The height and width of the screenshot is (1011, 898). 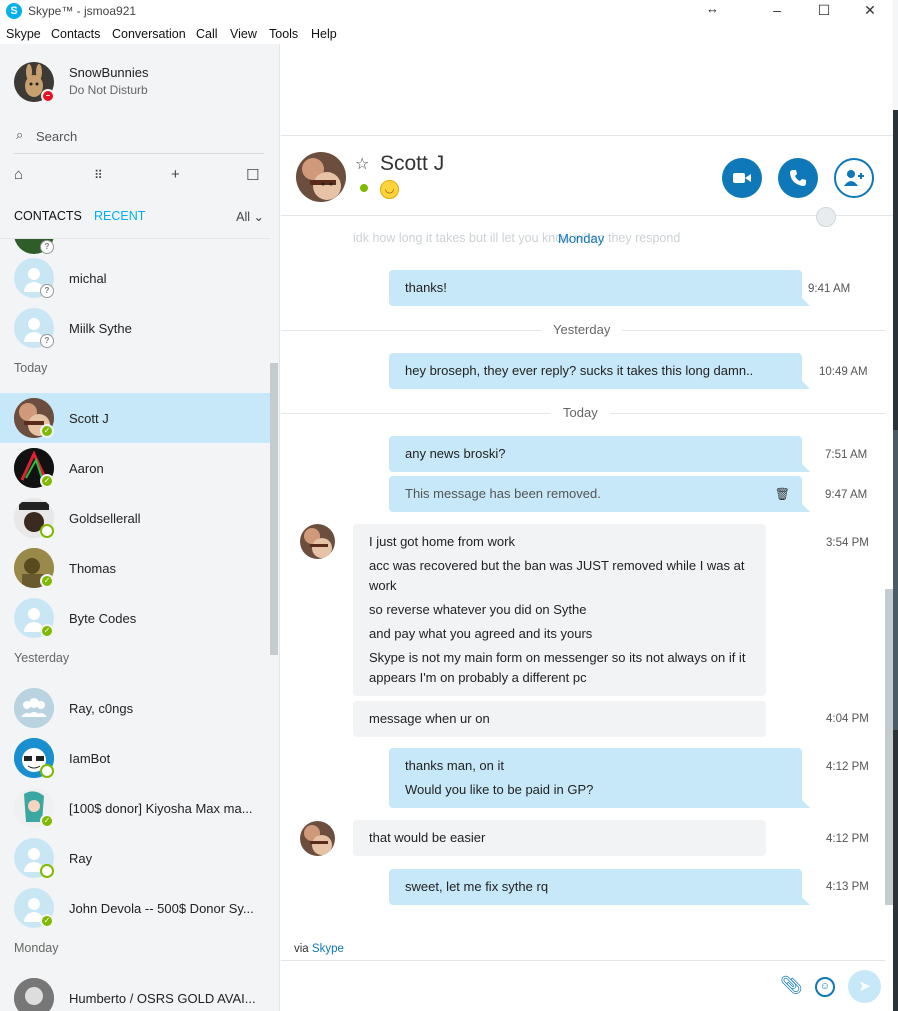 I want to click on list-item: ✓ Aaron, so click(x=135, y=468).